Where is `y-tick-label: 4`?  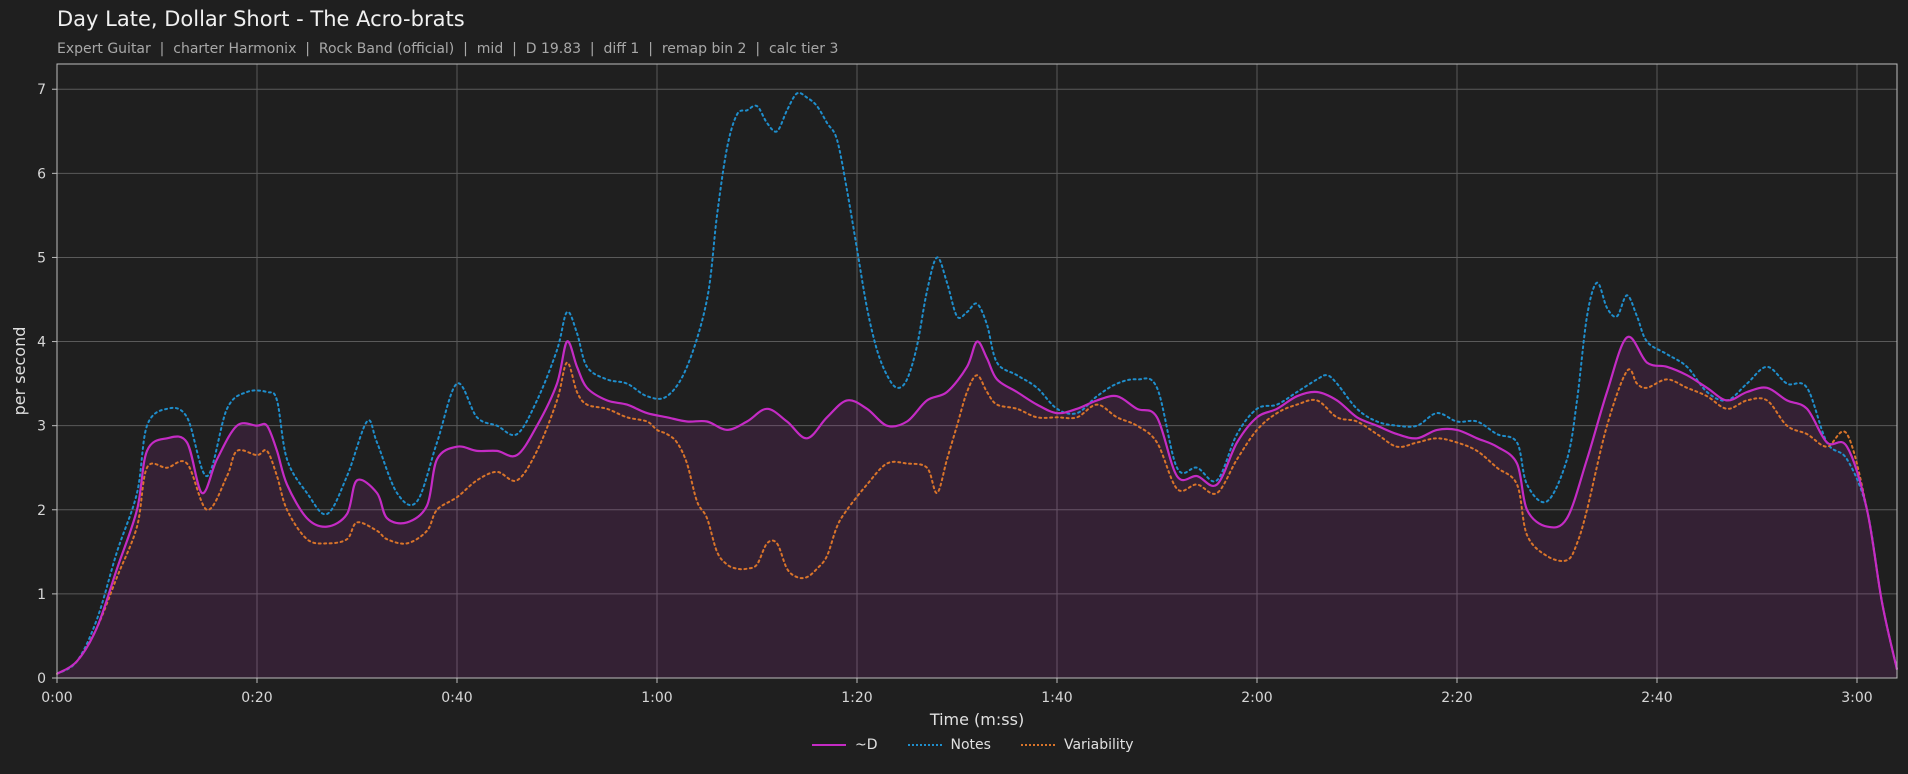 y-tick-label: 4 is located at coordinates (41, 343).